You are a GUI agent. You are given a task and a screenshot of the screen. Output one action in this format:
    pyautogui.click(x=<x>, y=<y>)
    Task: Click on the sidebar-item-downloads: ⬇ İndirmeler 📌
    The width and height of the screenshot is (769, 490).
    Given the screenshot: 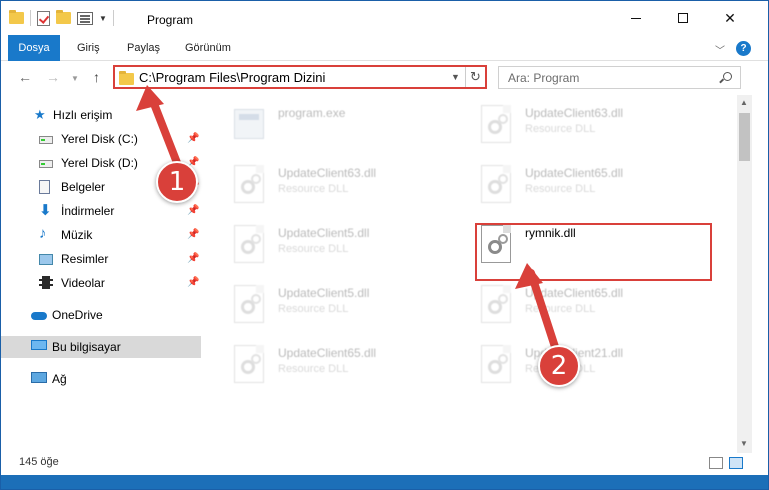 What is the action you would take?
    pyautogui.click(x=101, y=211)
    